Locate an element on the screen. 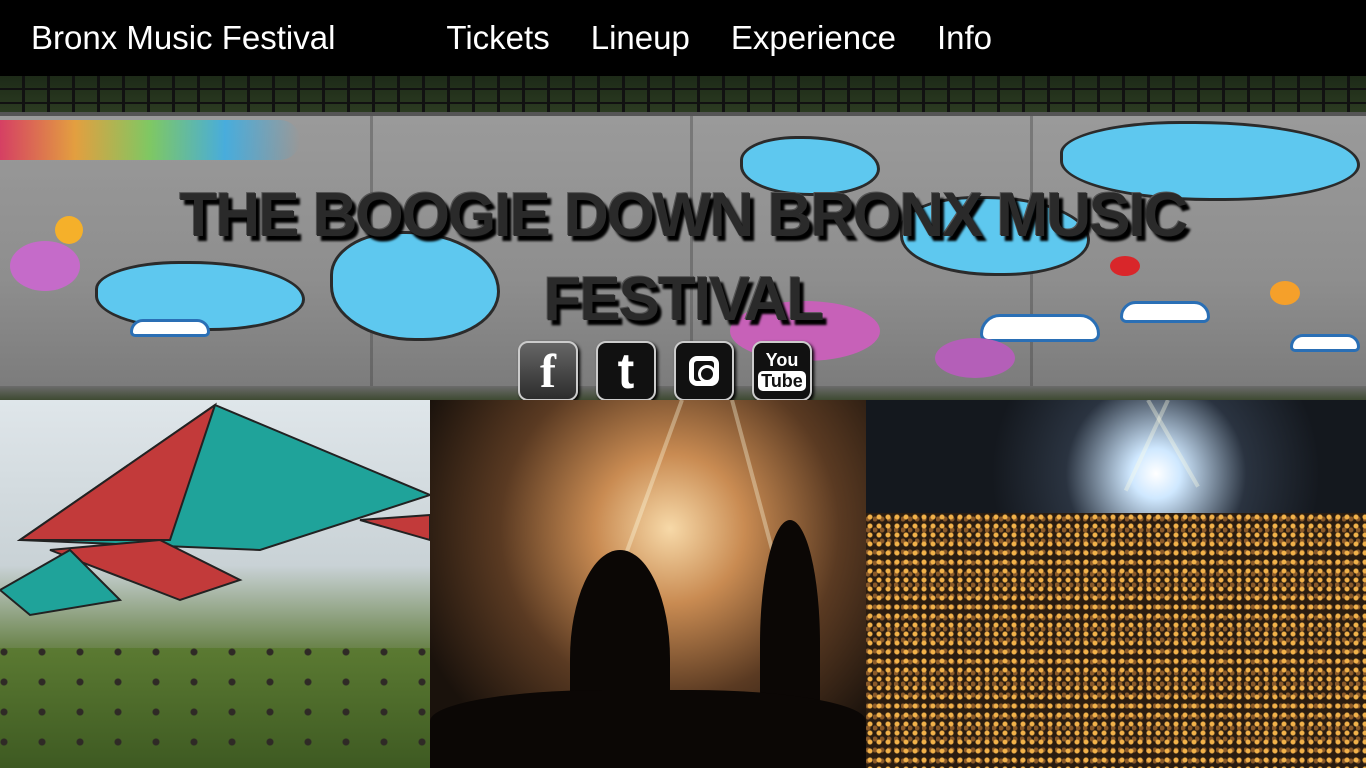 The width and height of the screenshot is (1366, 768). youtube-glyph-bottom: Tube is located at coordinates (782, 381).